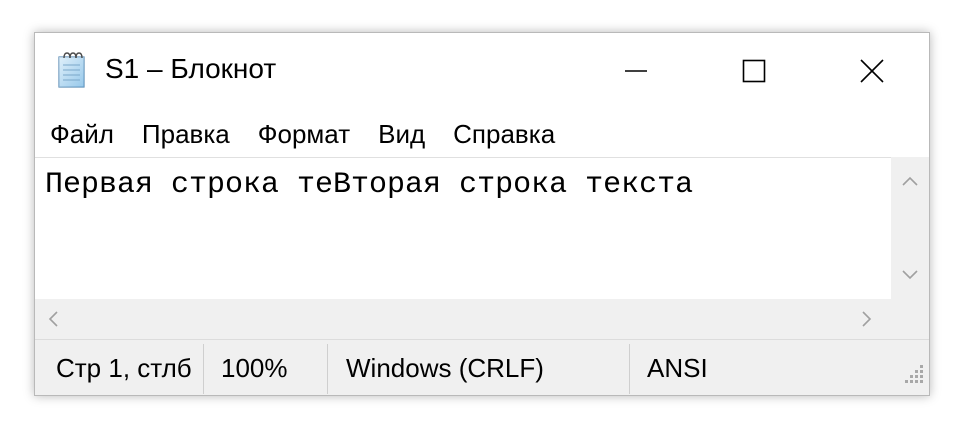 This screenshot has width=974, height=442. What do you see at coordinates (304, 134) in the screenshot?
I see `menu-format: Формат` at bounding box center [304, 134].